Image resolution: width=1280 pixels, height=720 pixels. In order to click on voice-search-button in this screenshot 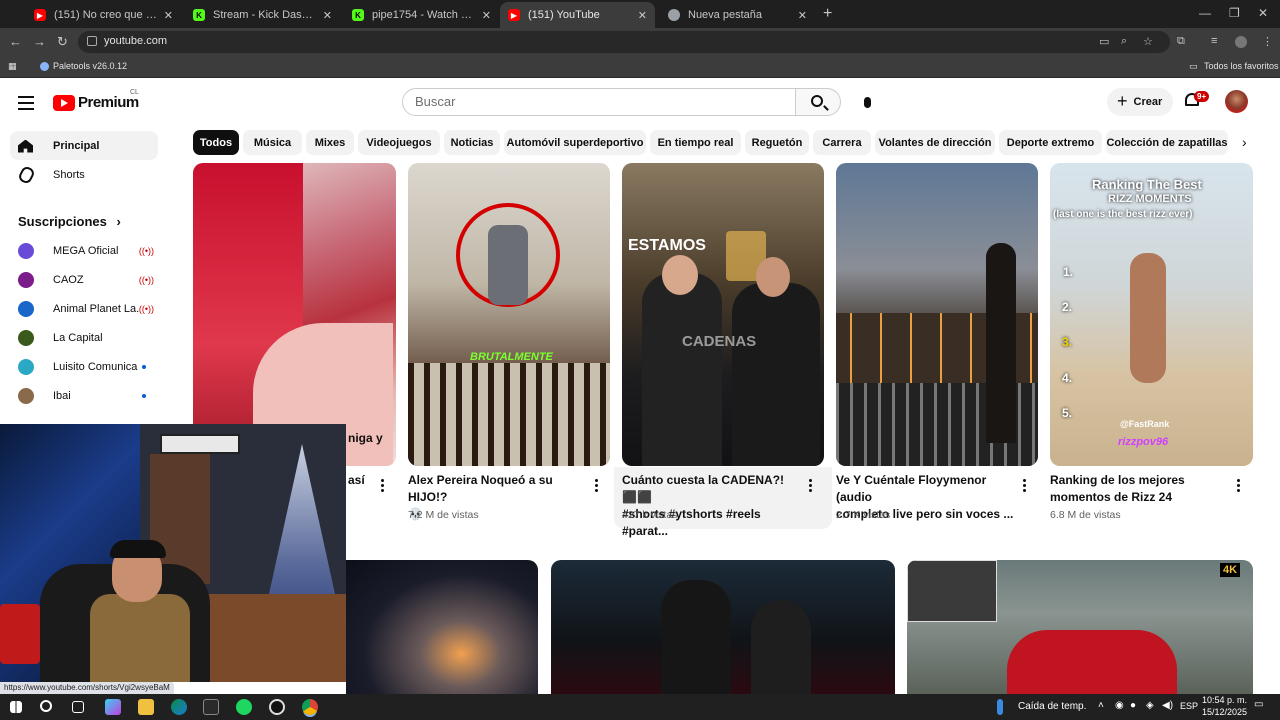, I will do `click(867, 102)`.